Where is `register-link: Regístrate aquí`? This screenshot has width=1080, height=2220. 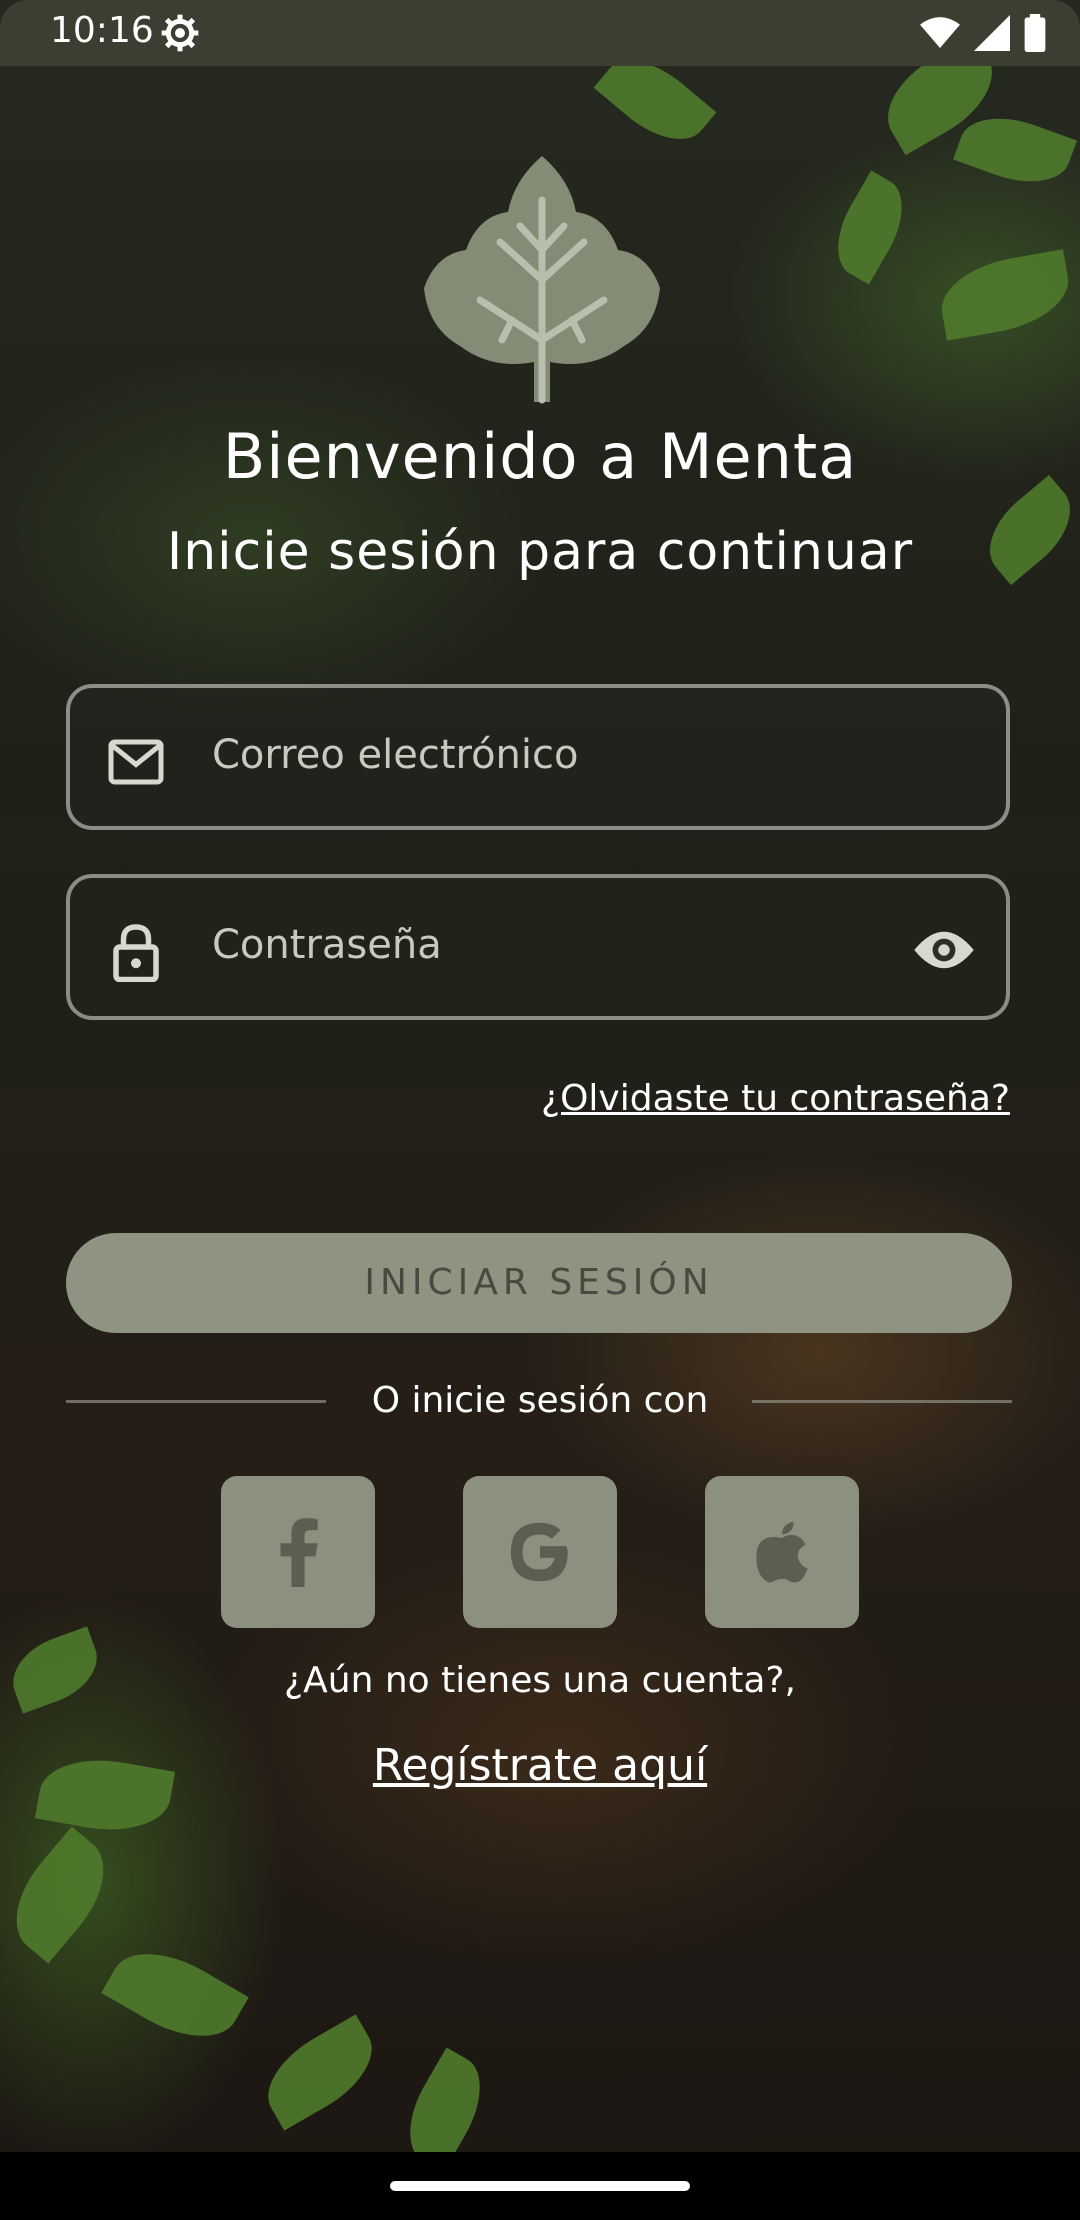 register-link: Regístrate aquí is located at coordinates (540, 1765).